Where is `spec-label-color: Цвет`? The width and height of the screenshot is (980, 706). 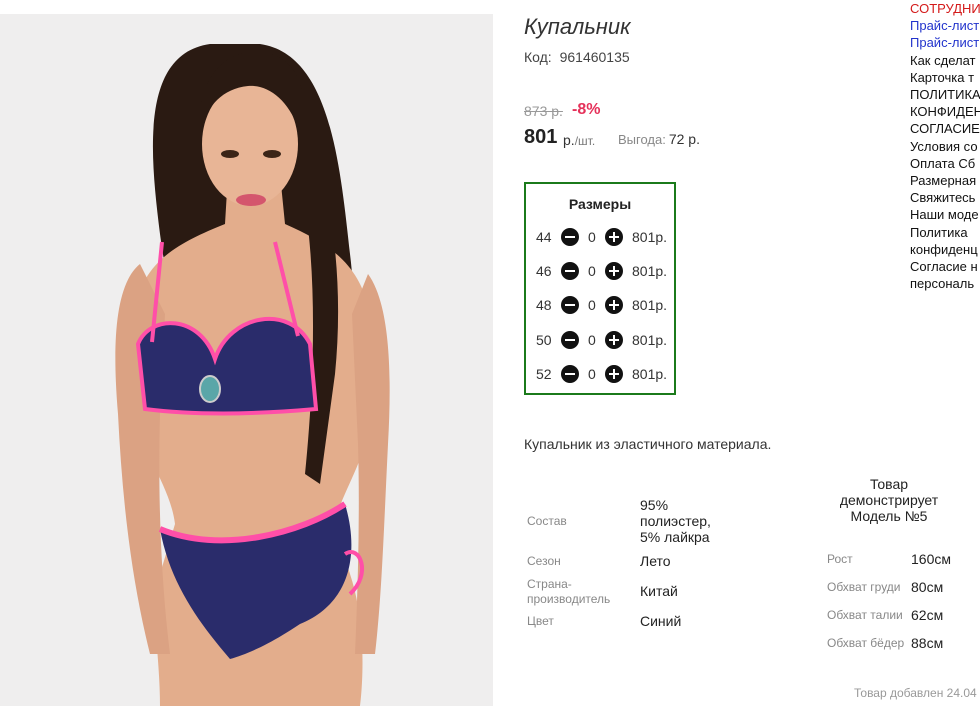
spec-label-color: Цвет is located at coordinates (540, 621).